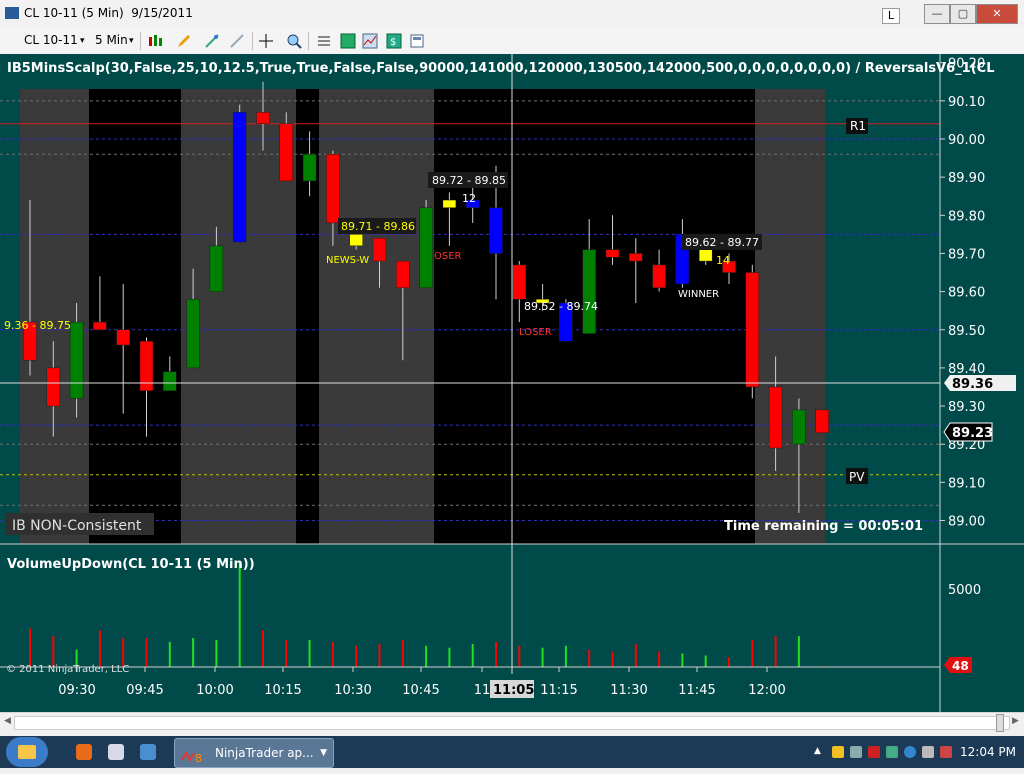  I want to click on time-tick-label: 10:15, so click(282, 690).